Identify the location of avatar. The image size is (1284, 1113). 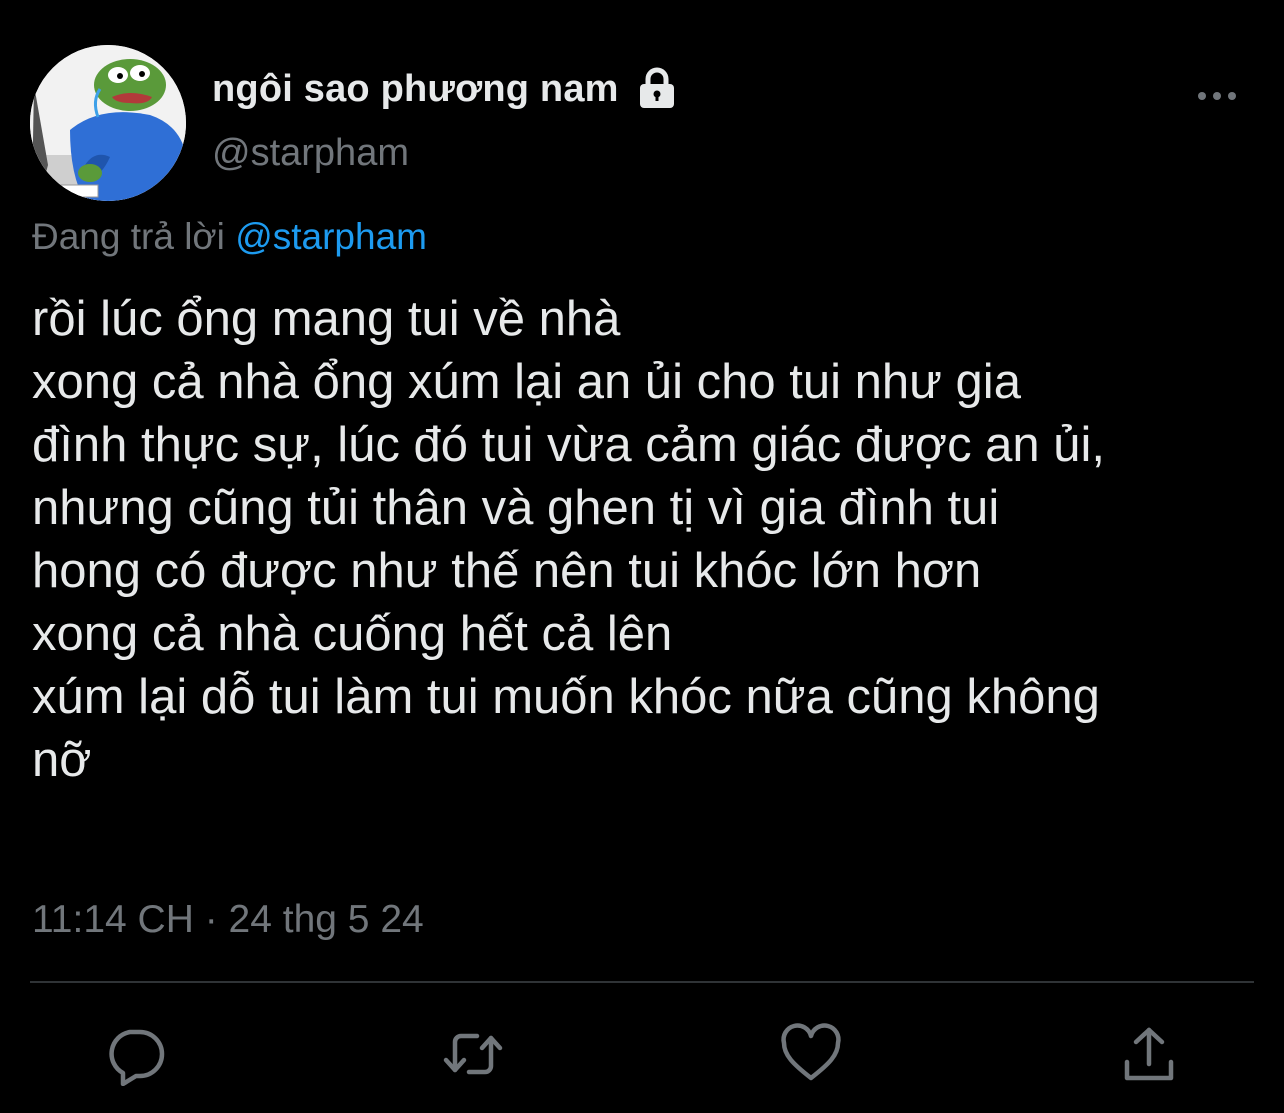
(108, 123).